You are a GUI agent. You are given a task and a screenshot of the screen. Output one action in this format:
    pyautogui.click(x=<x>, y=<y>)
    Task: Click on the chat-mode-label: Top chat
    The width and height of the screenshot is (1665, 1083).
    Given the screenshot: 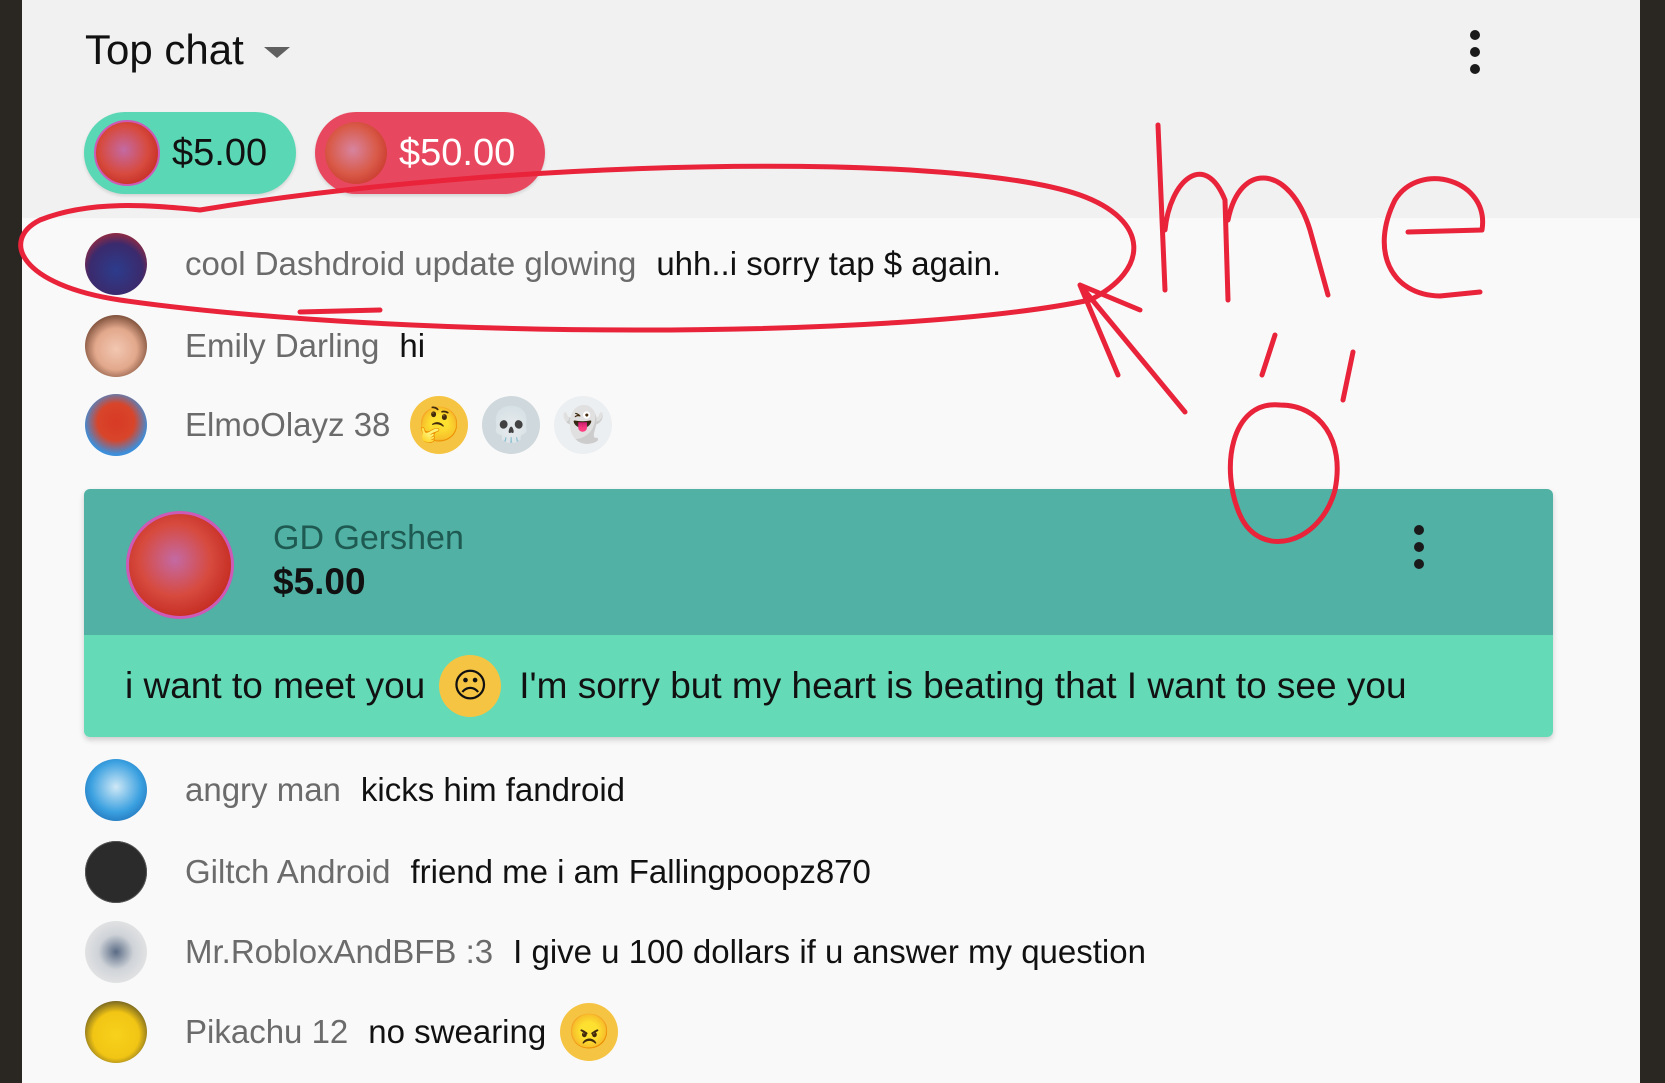 What is the action you would take?
    pyautogui.click(x=164, y=49)
    